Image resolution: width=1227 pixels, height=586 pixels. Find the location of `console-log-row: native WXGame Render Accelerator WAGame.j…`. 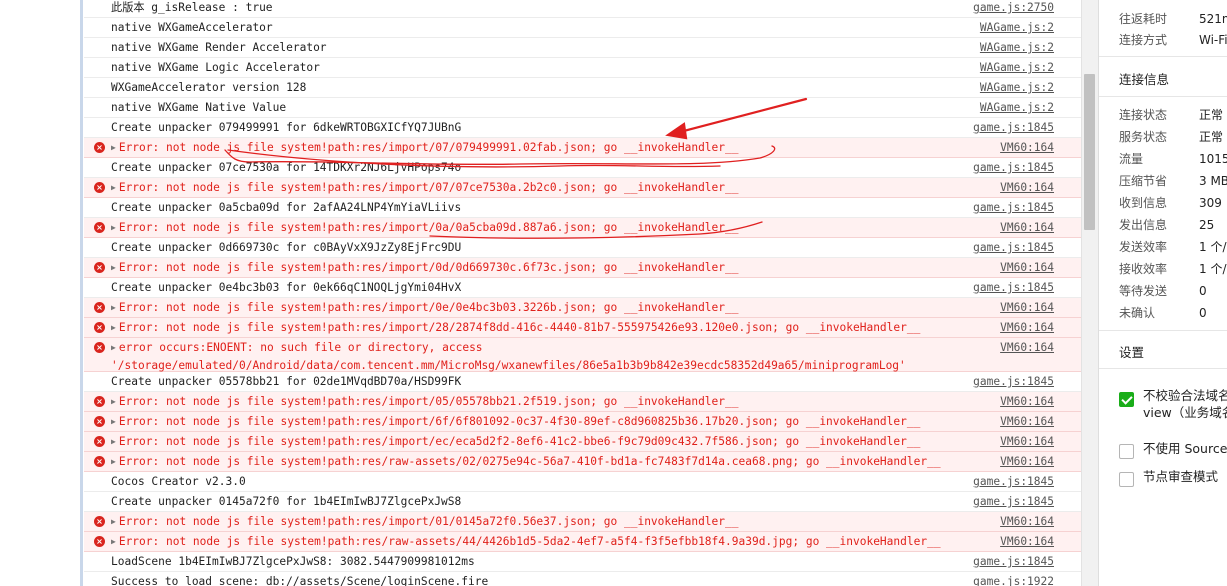

console-log-row: native WXGame Render Accelerator WAGame.j… is located at coordinates (583, 48).